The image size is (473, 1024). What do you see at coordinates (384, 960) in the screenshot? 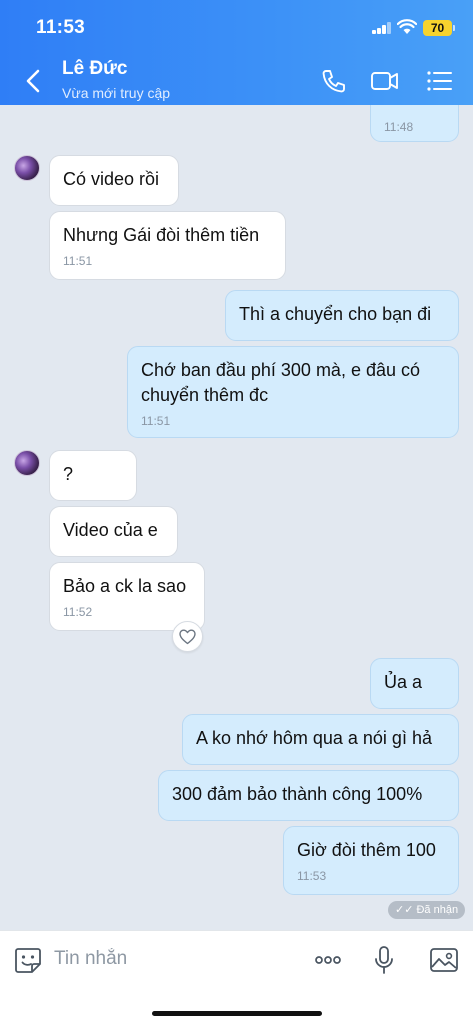
I see `microphone-icon` at bounding box center [384, 960].